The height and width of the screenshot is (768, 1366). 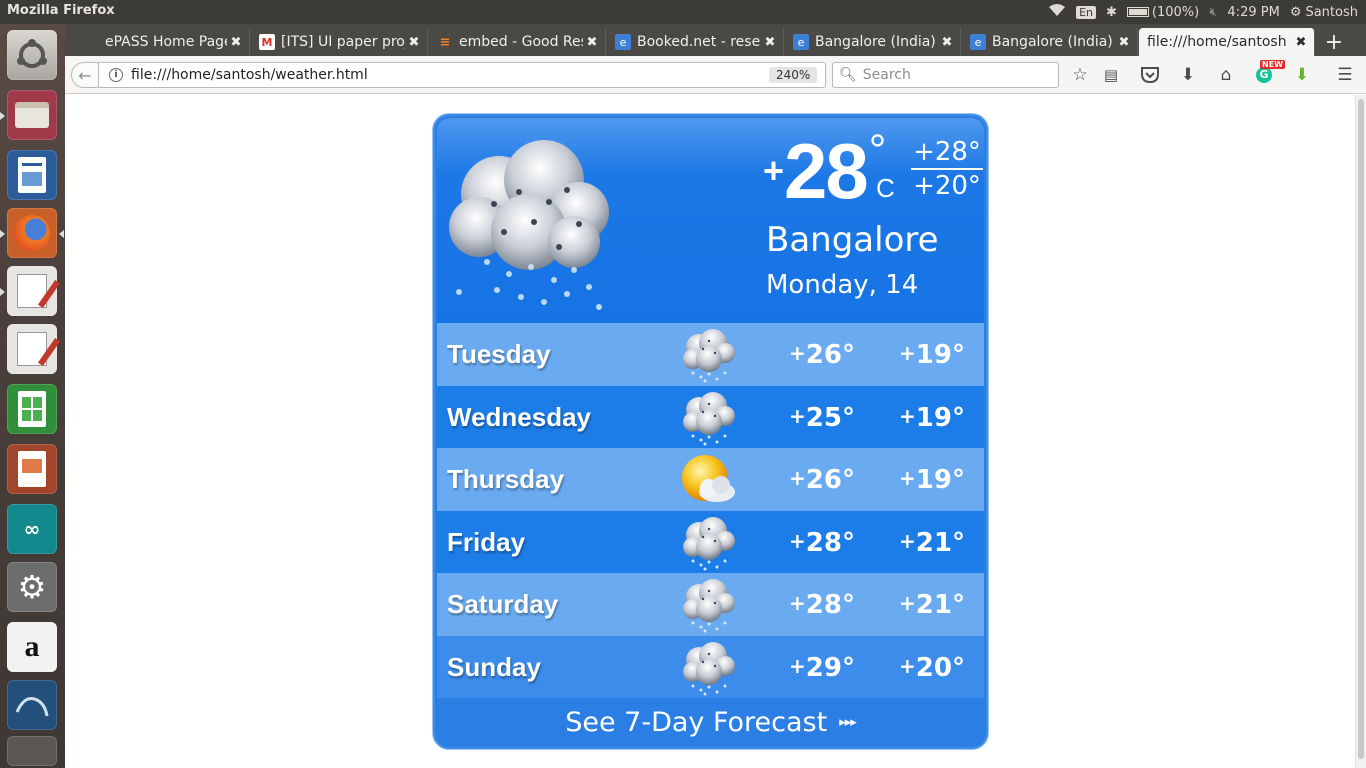 I want to click on stackoverflow-icon: ≡, so click(x=445, y=42).